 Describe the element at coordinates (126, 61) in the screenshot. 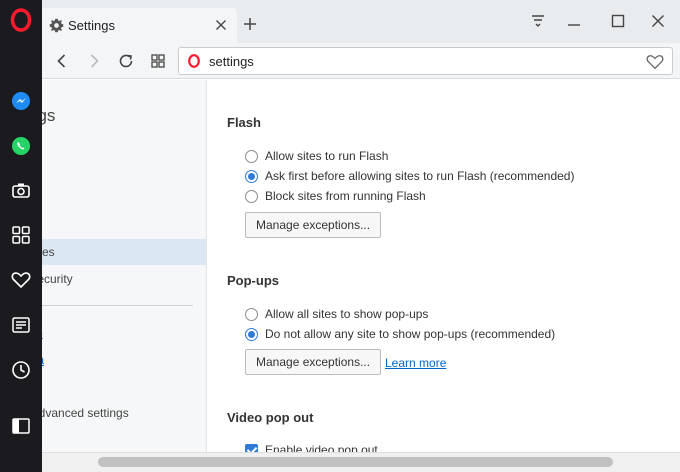

I see `reload-icon` at that location.